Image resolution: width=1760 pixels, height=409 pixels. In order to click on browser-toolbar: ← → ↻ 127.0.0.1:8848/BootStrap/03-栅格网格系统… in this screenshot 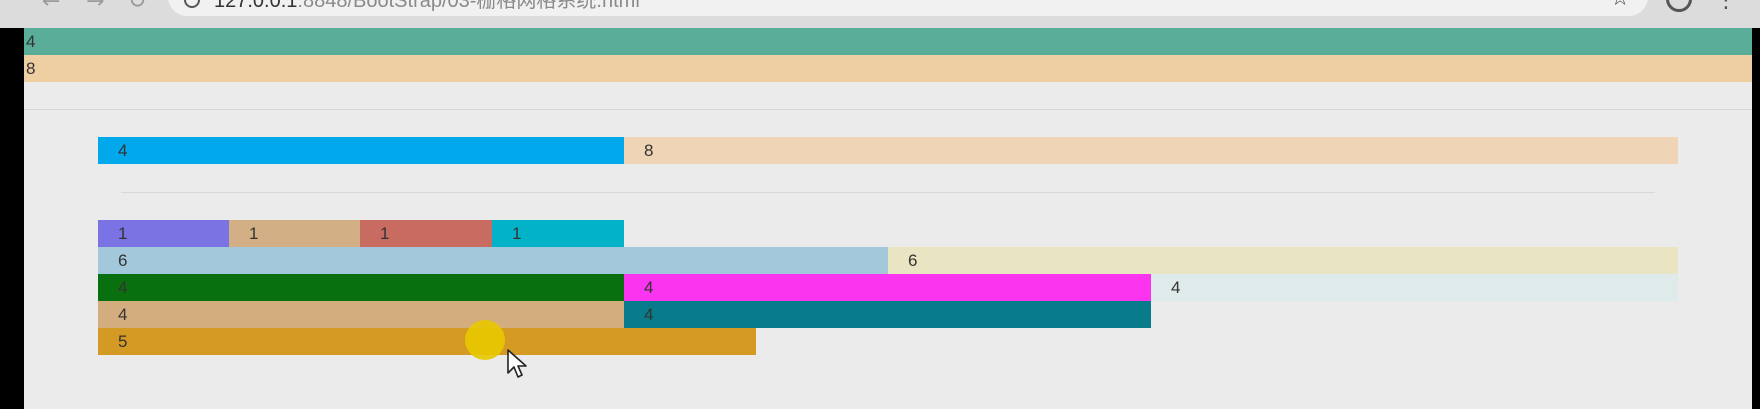, I will do `click(880, 14)`.